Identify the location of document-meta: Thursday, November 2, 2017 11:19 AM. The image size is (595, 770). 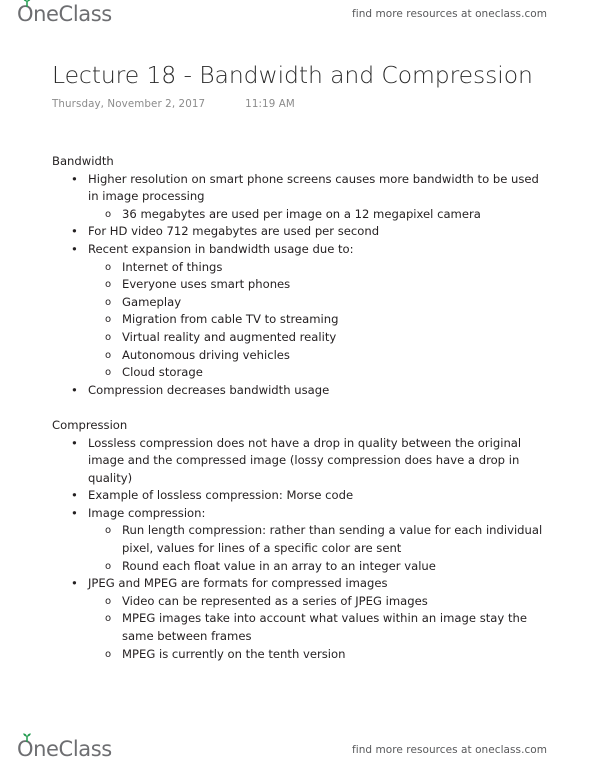
(302, 104).